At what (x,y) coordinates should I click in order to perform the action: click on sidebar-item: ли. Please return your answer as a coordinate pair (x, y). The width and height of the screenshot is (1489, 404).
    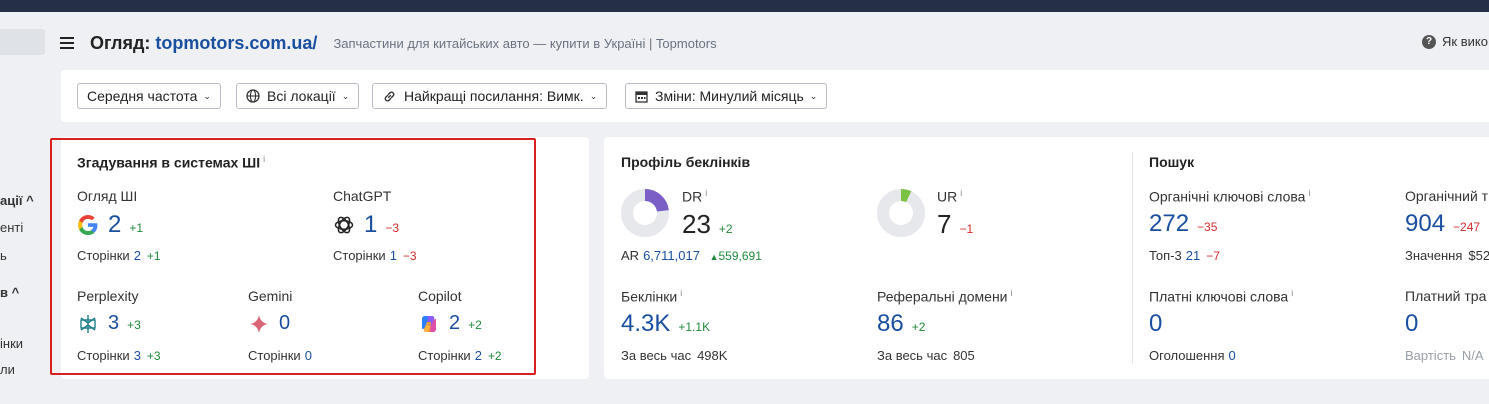
    Looking at the image, I should click on (7, 369).